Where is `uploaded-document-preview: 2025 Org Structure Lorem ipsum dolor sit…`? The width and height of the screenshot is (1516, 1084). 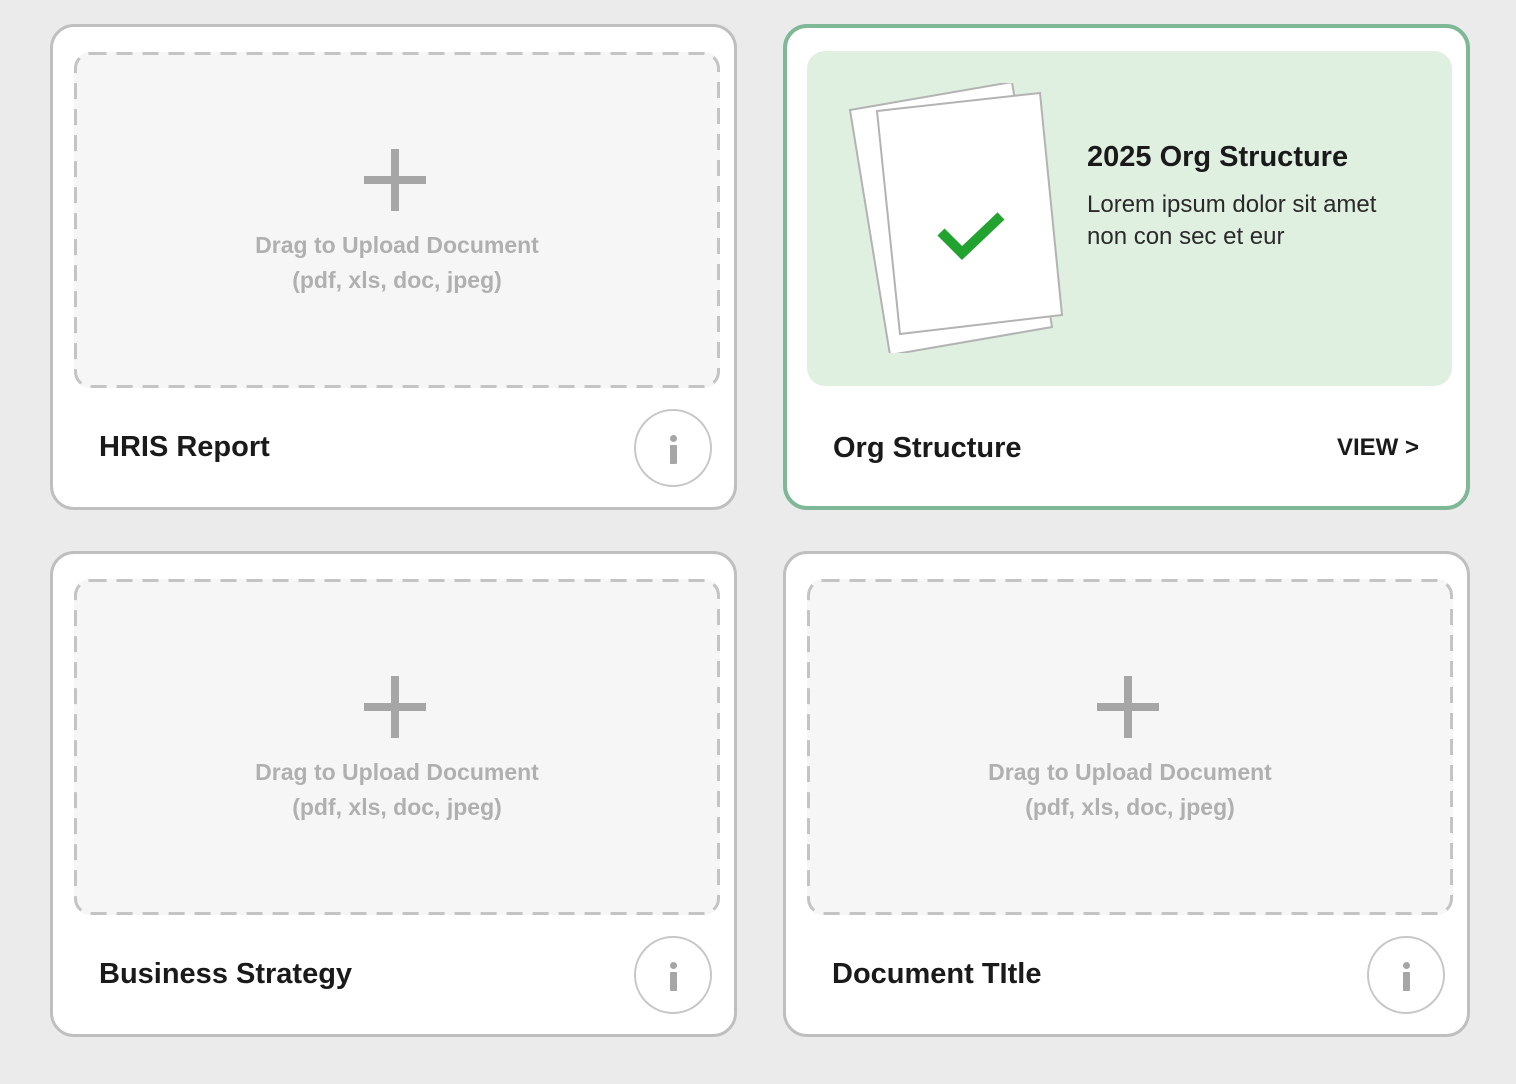
uploaded-document-preview: 2025 Org Structure Lorem ipsum dolor sit… is located at coordinates (1129, 218).